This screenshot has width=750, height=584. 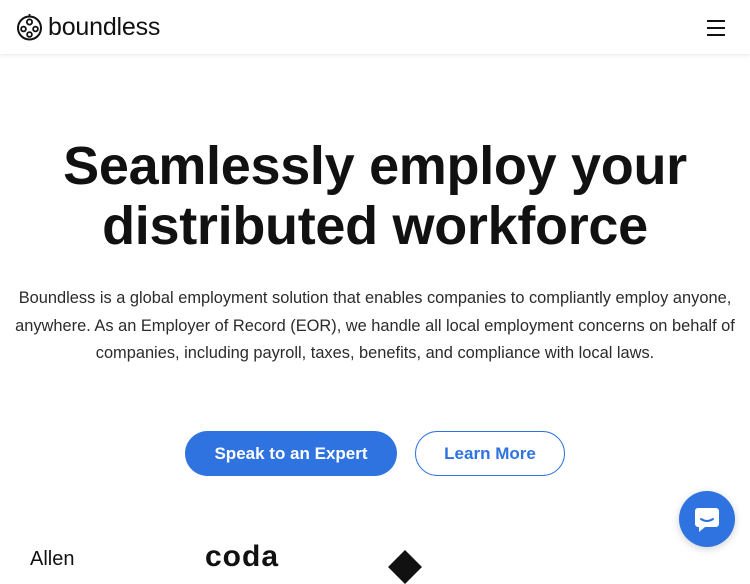 I want to click on client-logo-coda: coda, so click(x=242, y=556).